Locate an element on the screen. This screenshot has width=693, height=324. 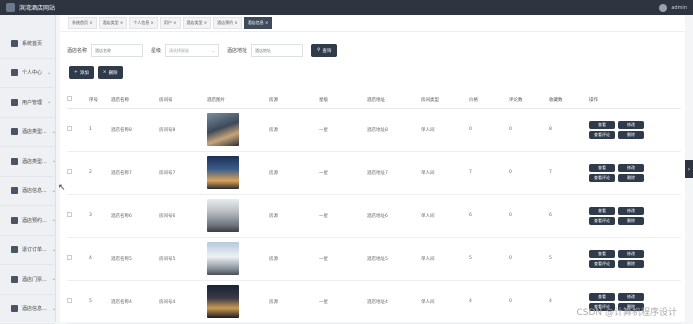
address-label: 酒店地址 is located at coordinates (237, 50).